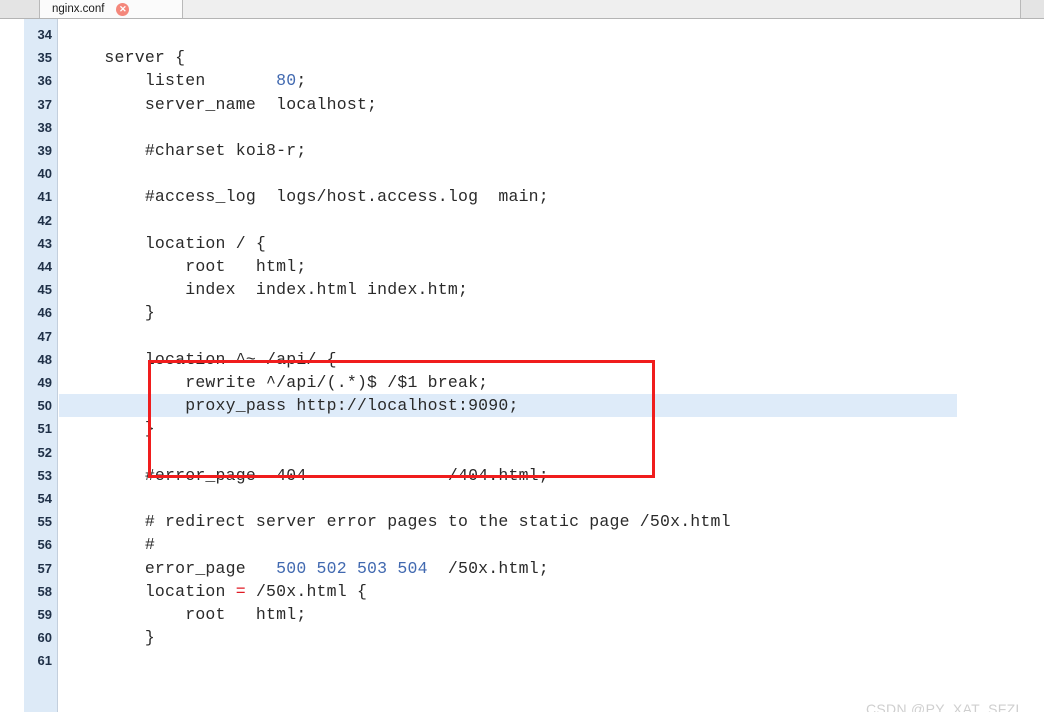  I want to click on code-token: /50x.html;, so click(488, 568).